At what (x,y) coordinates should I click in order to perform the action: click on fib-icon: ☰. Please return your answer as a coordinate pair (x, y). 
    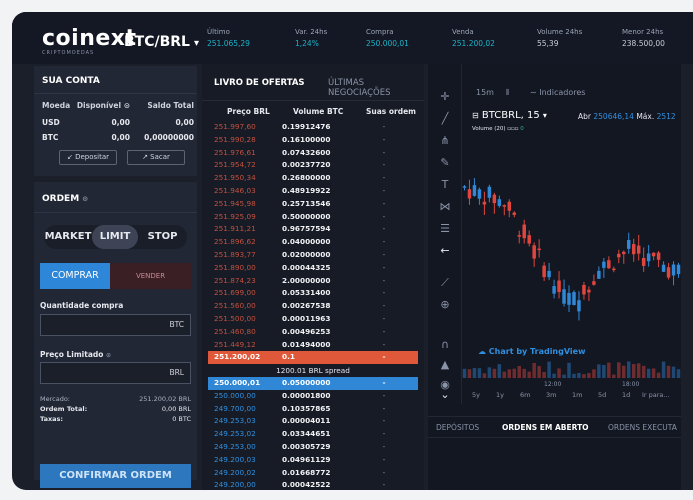
    Looking at the image, I should click on (445, 229).